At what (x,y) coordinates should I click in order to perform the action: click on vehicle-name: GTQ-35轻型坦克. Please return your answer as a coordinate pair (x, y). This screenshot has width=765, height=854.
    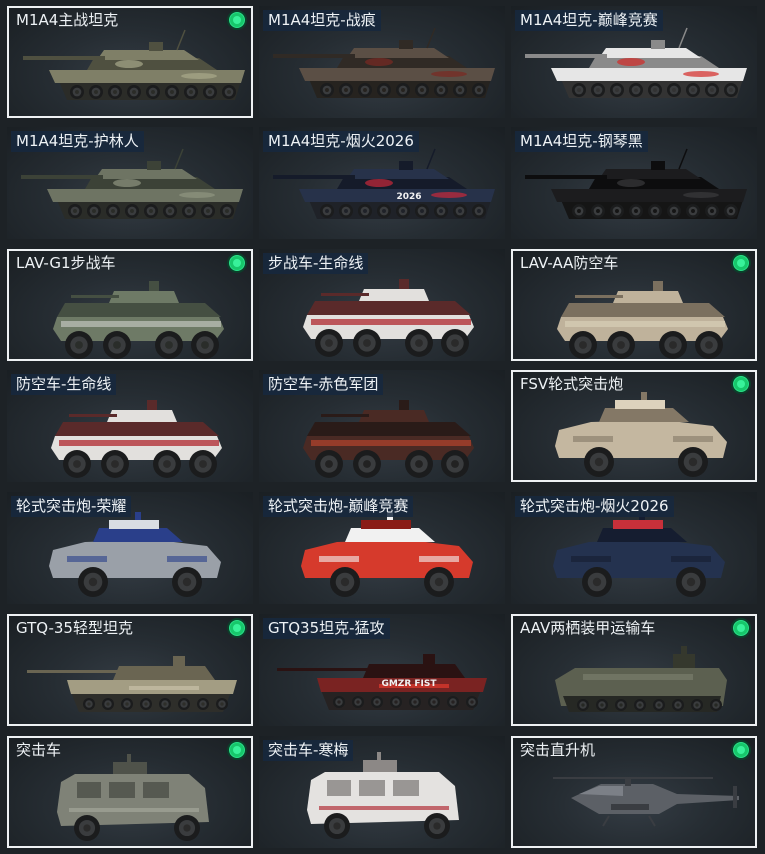
    Looking at the image, I should click on (74, 628).